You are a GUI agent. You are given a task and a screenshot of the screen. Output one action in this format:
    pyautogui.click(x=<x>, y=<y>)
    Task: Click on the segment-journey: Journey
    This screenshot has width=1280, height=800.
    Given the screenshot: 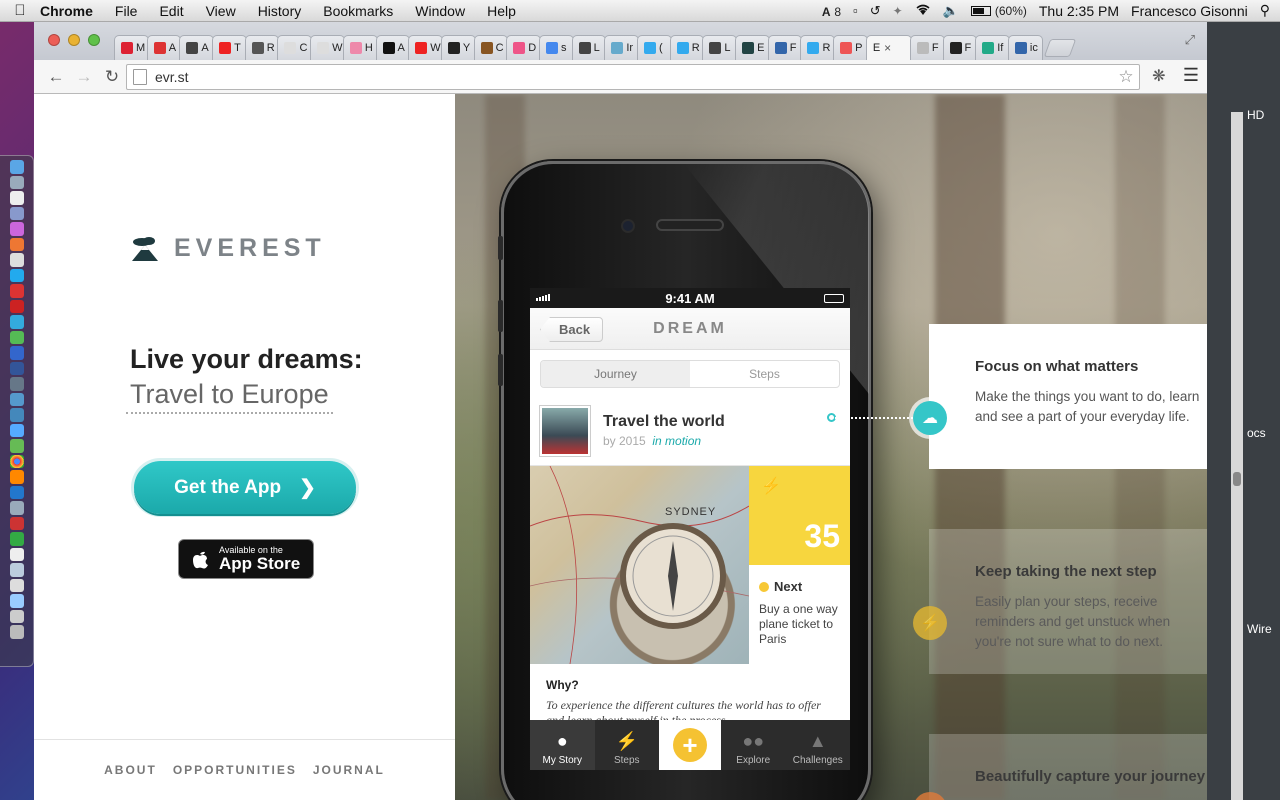 What is the action you would take?
    pyautogui.click(x=615, y=374)
    